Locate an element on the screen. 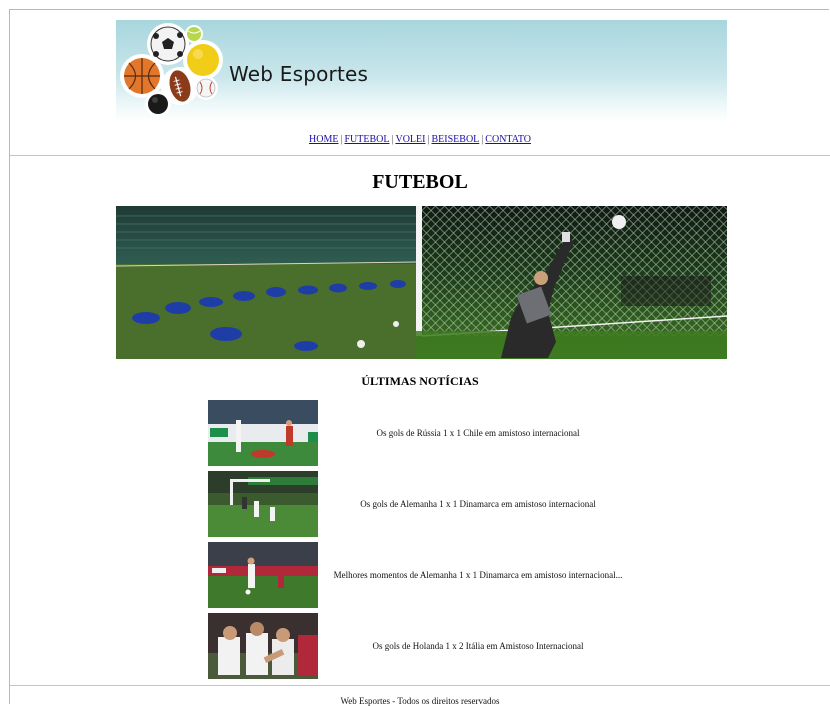 Image resolution: width=830 pixels, height=706 pixels. site-banner: Web Esportes is located at coordinates (421, 70).